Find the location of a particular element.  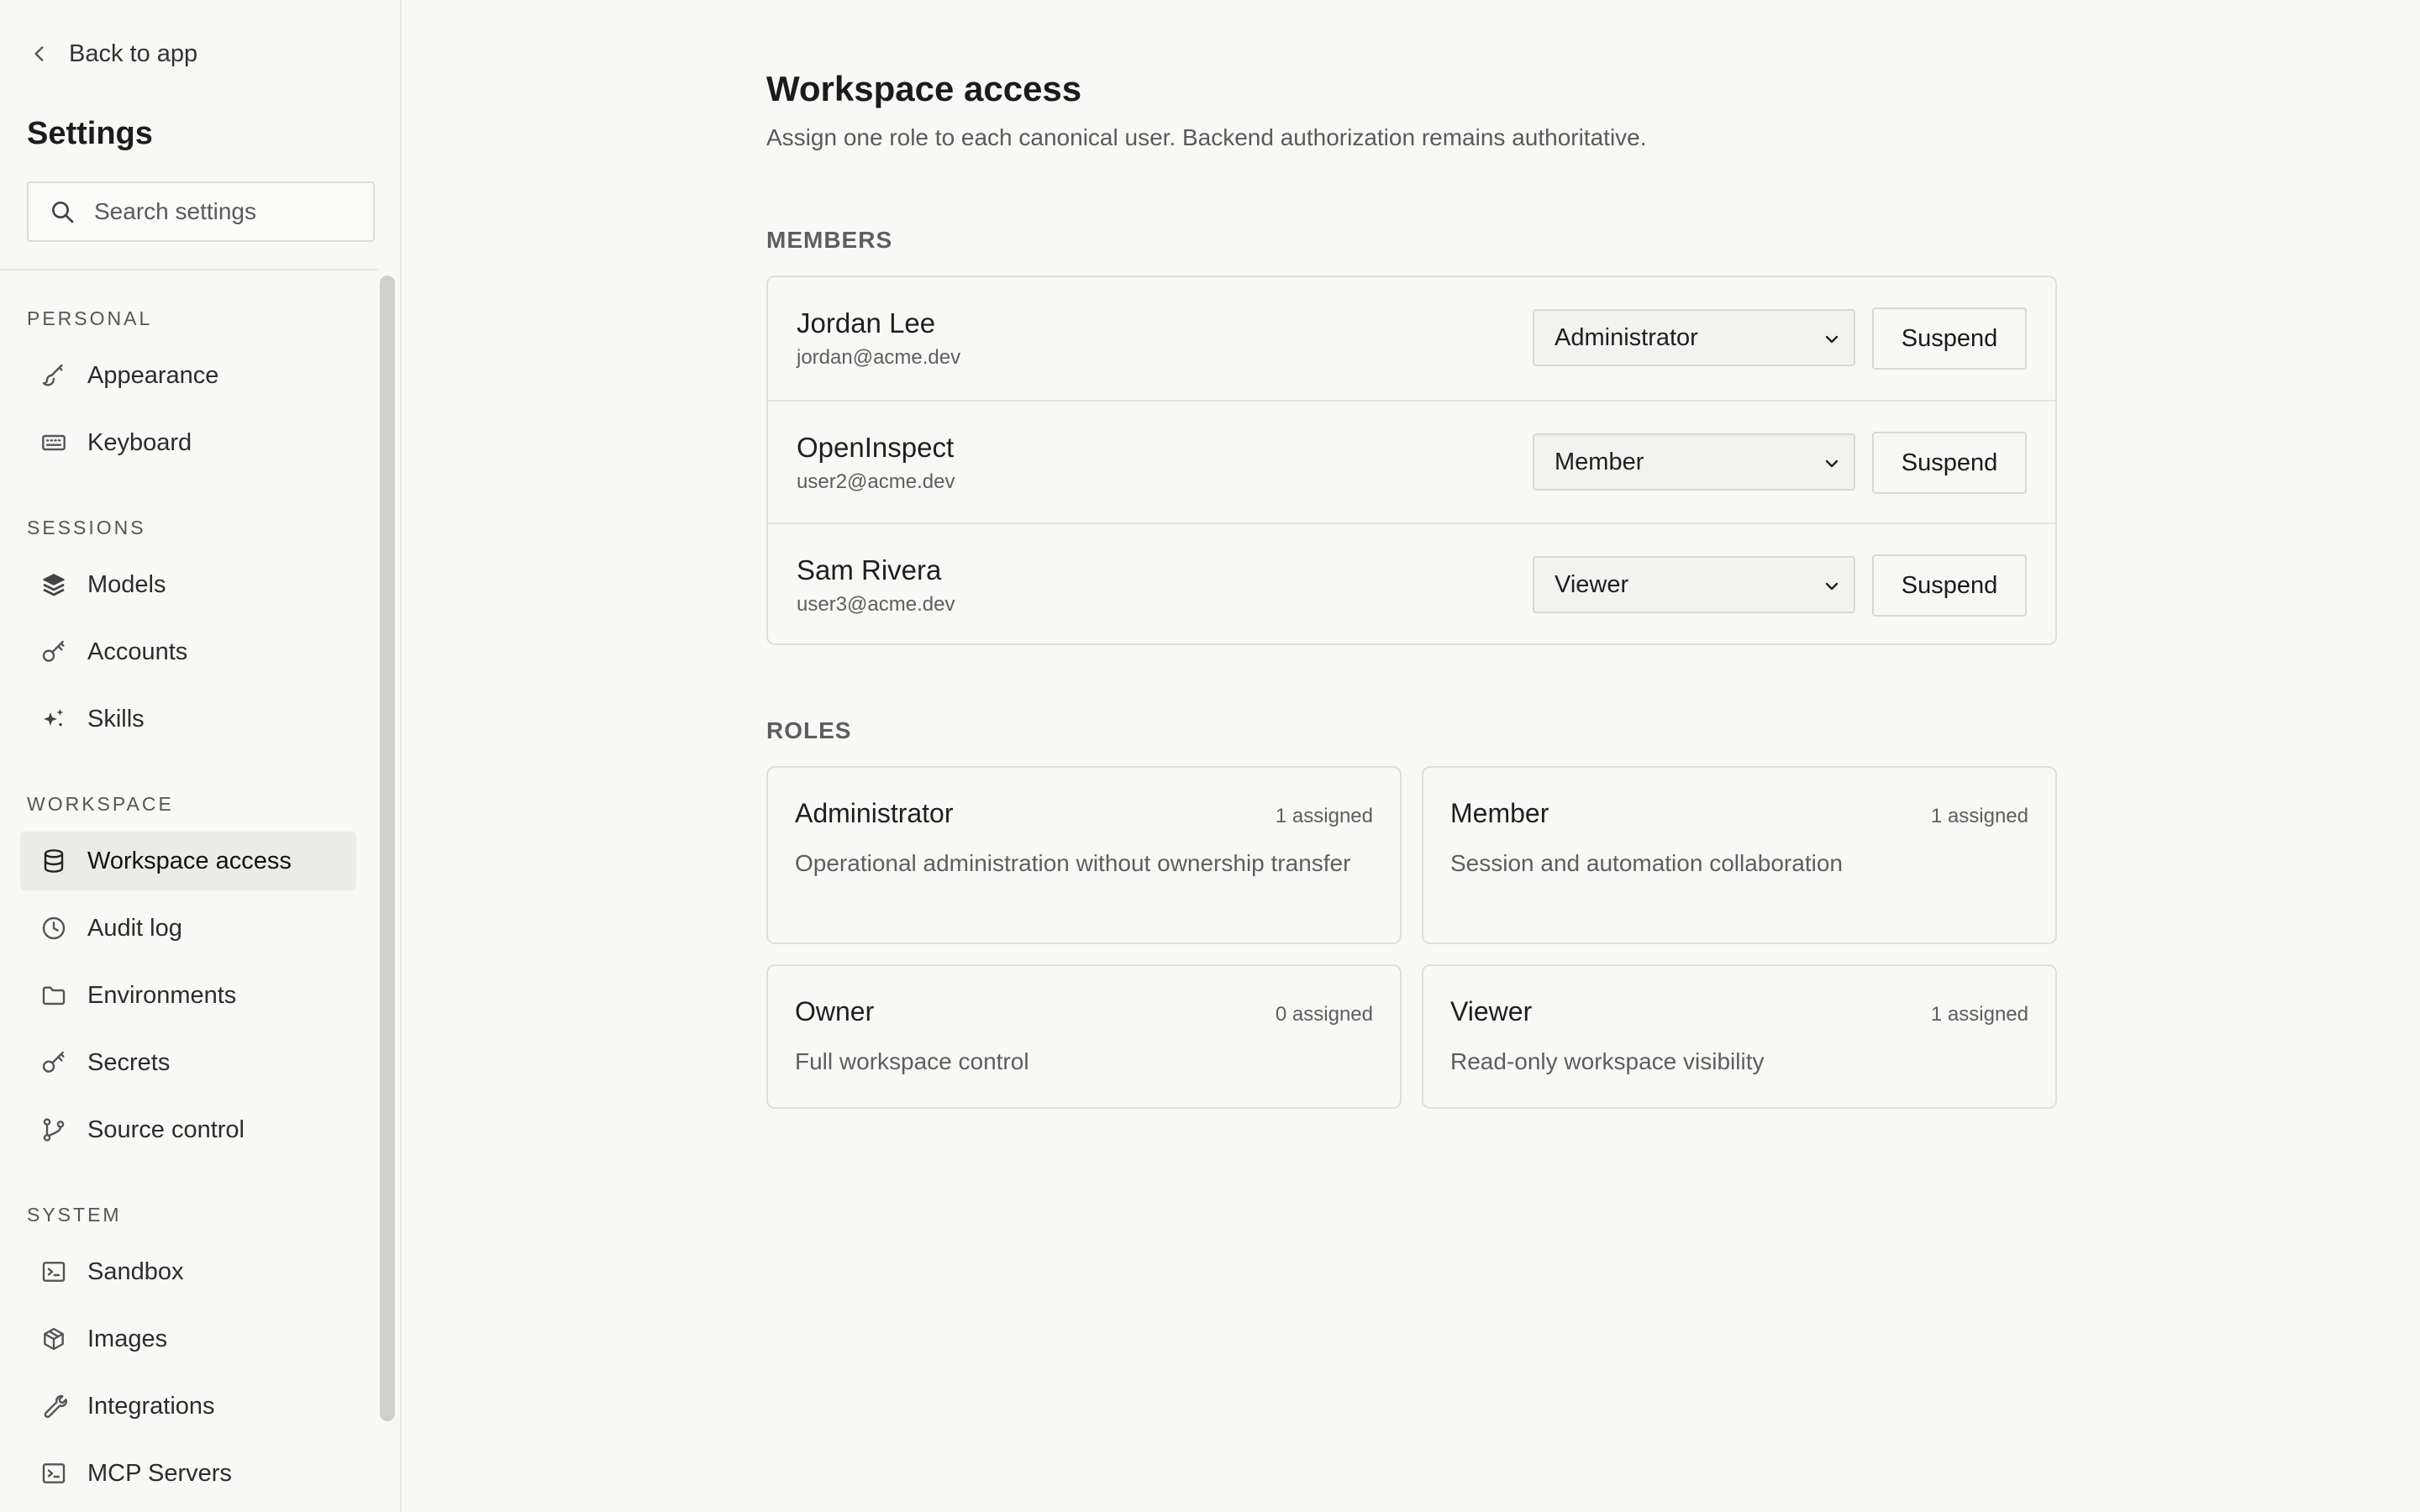

sidebar-item-sandbox: Sandbox is located at coordinates (188, 1271).